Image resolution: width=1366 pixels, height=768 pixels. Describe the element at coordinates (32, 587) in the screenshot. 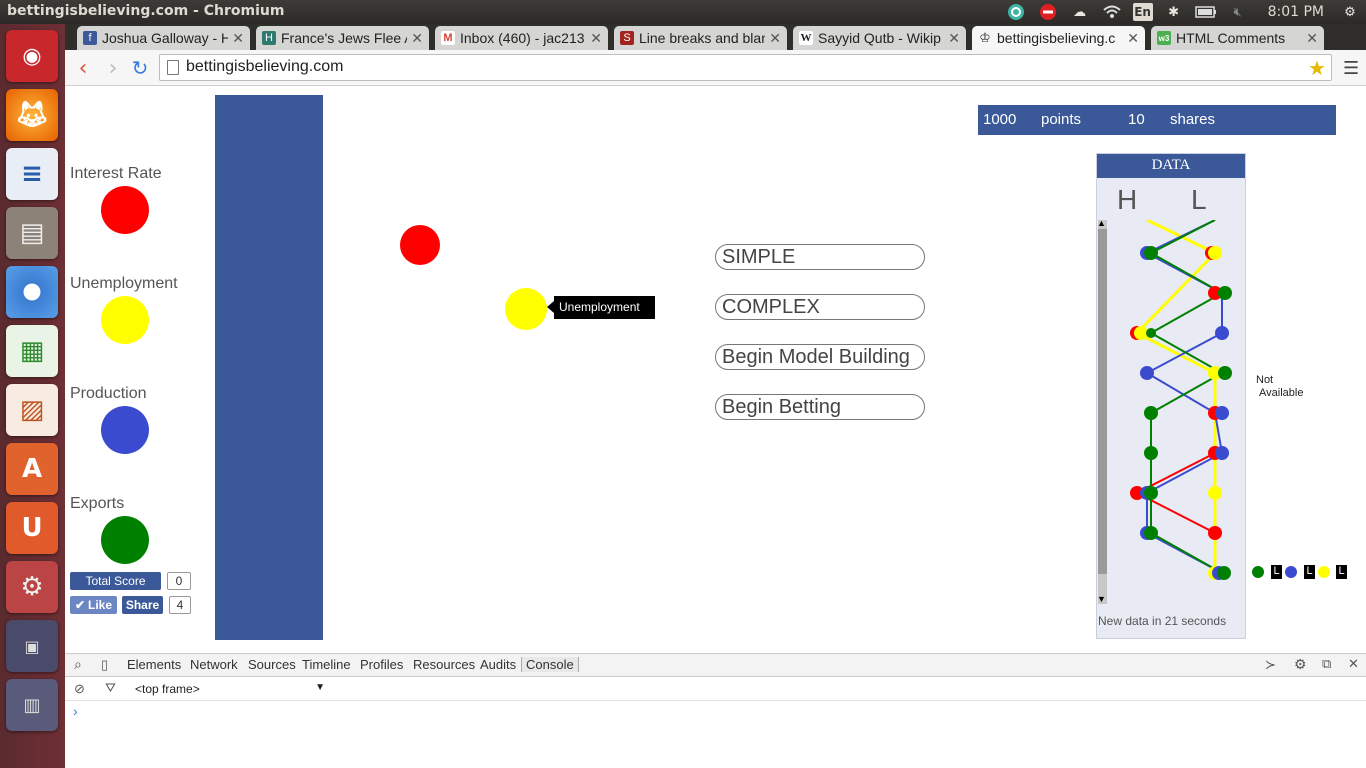

I see `settings-icon: ⚙` at that location.